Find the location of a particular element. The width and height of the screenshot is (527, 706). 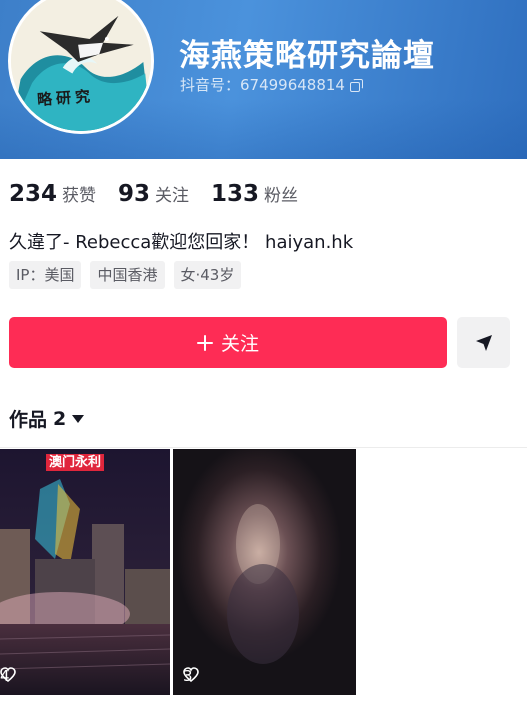

avatar-calligraphy: 略研究 is located at coordinates (65, 98).